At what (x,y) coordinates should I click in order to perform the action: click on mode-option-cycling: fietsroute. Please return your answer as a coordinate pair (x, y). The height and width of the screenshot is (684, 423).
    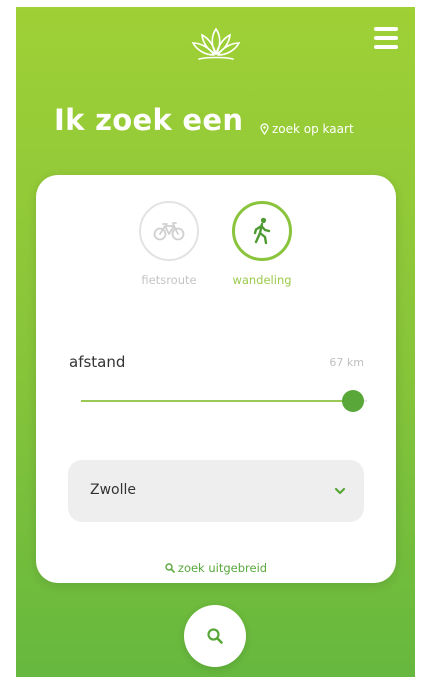
    Looking at the image, I should click on (169, 244).